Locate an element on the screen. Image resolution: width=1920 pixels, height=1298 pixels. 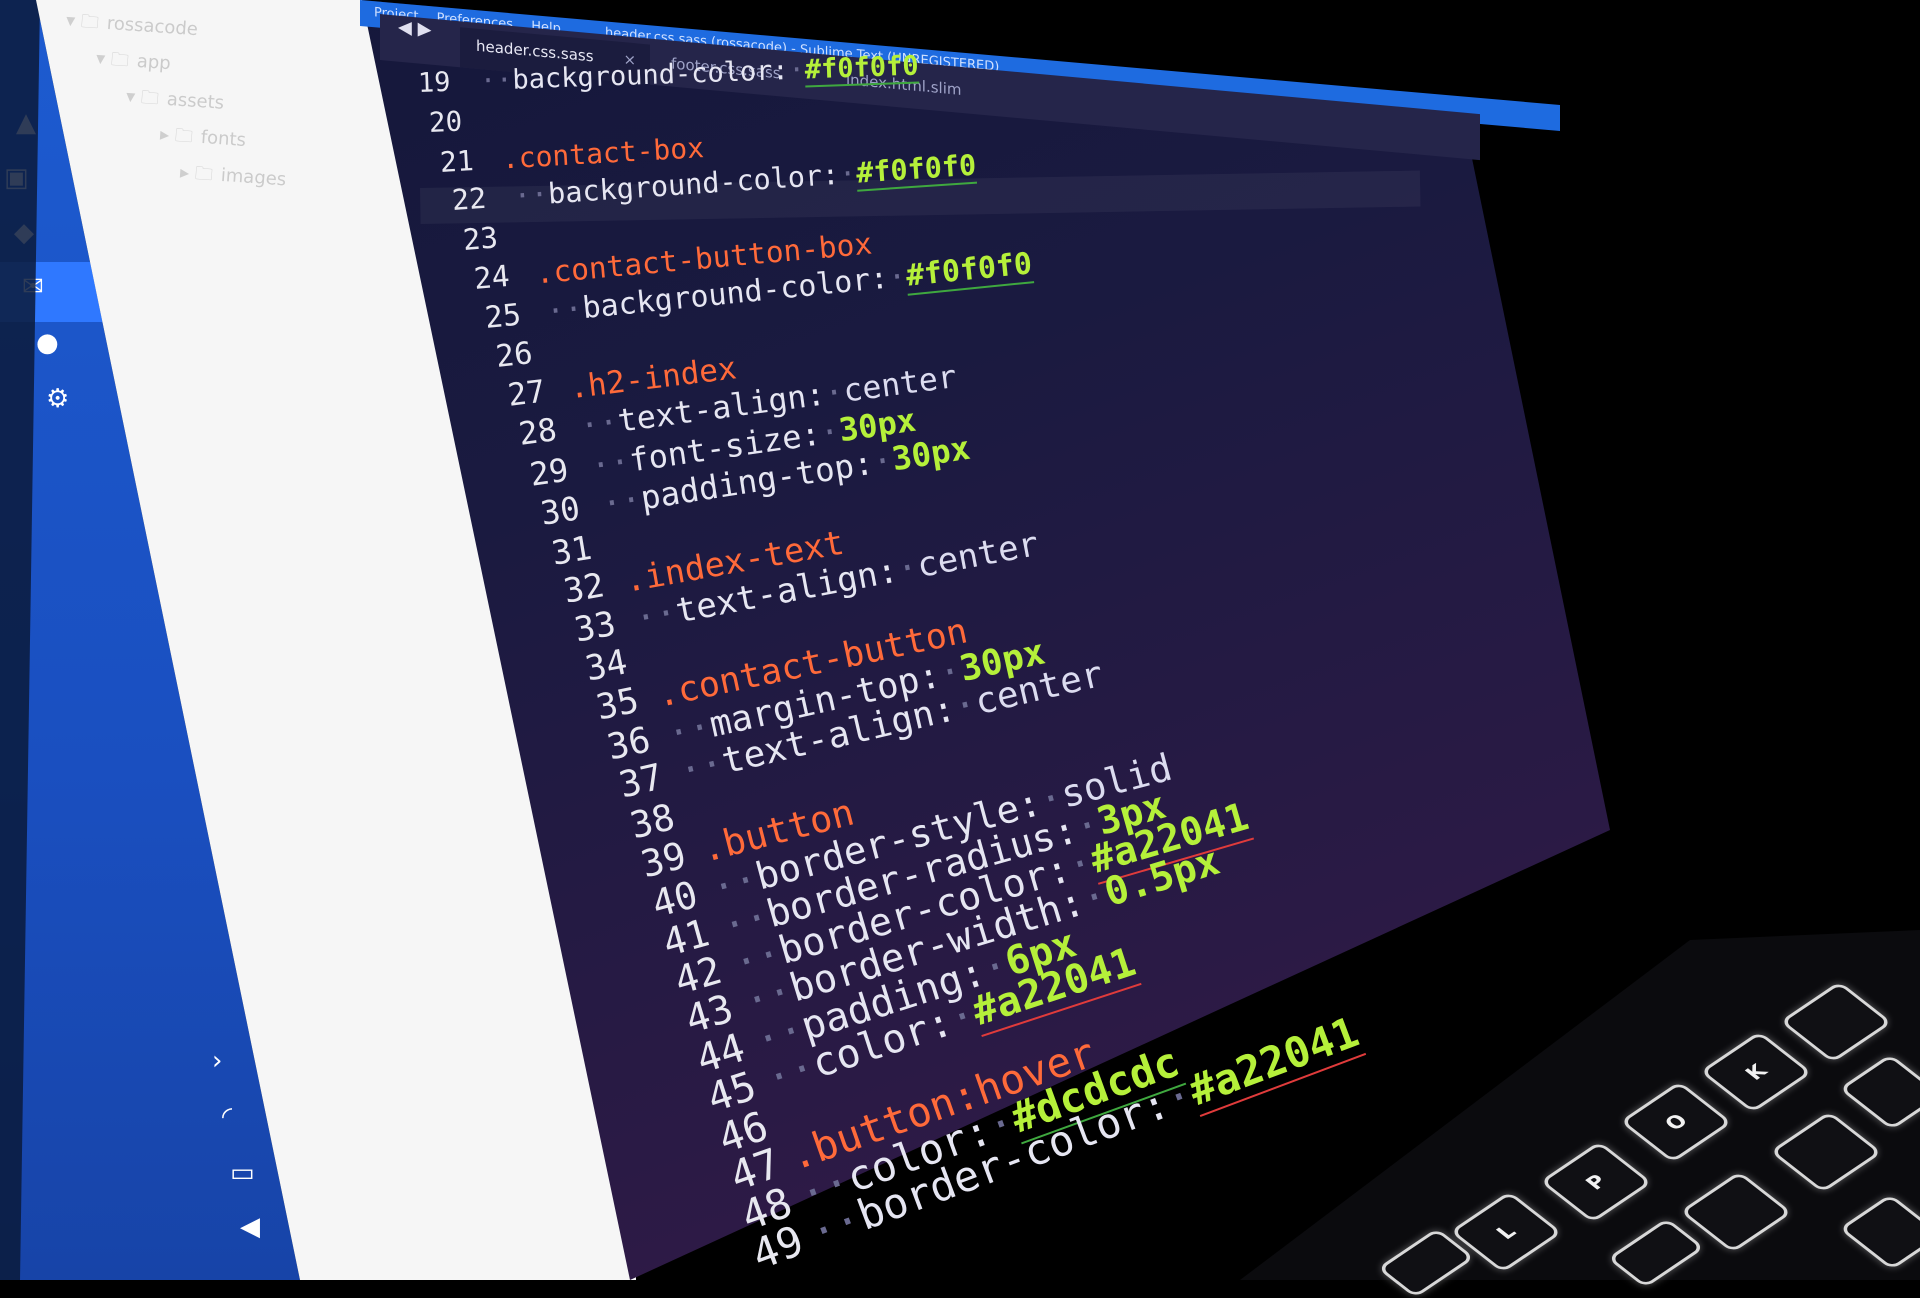
code-line: 23 is located at coordinates (493, 238).